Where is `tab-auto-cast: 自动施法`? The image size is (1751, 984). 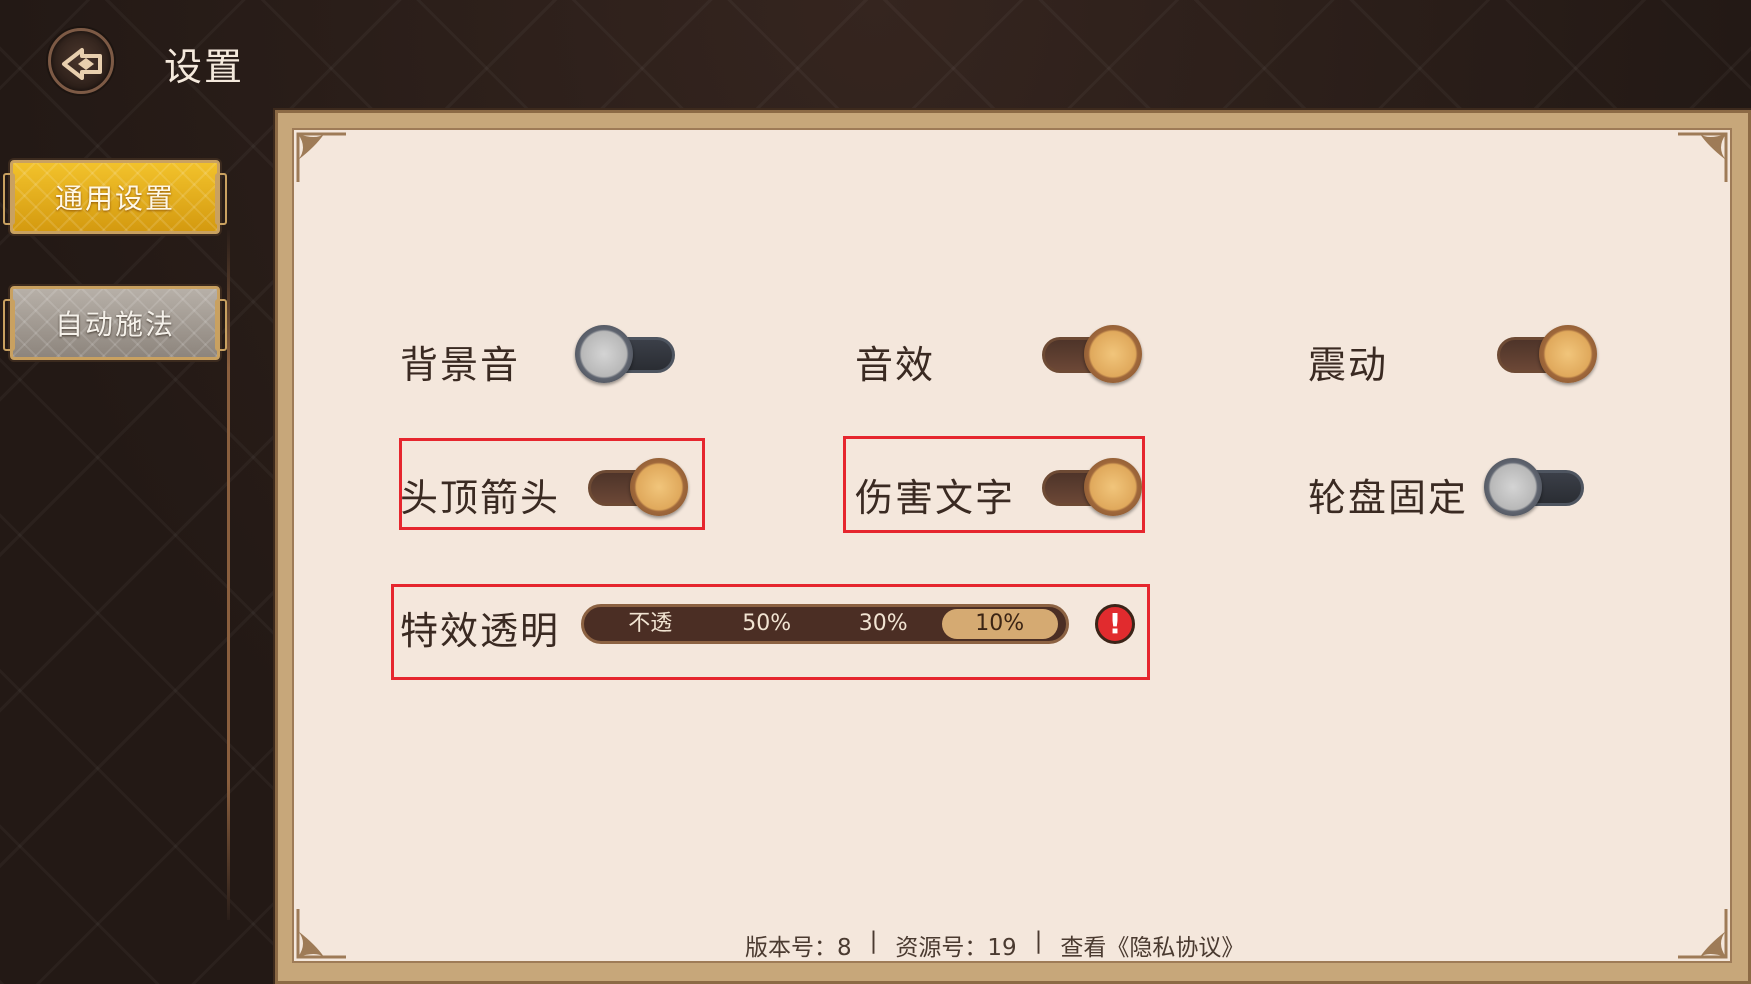 tab-auto-cast: 自动施法 is located at coordinates (115, 323).